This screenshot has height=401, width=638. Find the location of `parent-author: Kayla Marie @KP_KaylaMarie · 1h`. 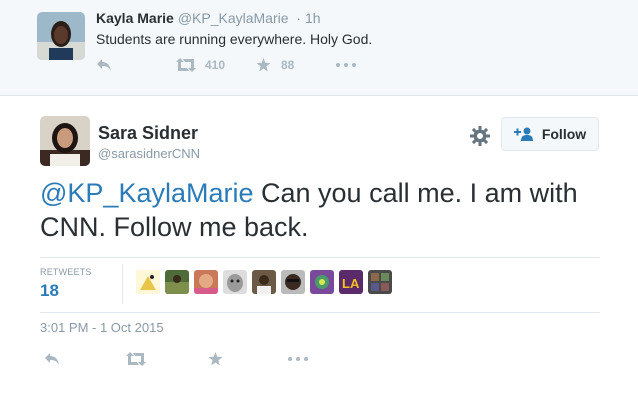

parent-author: Kayla Marie @KP_KaylaMarie · 1h is located at coordinates (208, 18).